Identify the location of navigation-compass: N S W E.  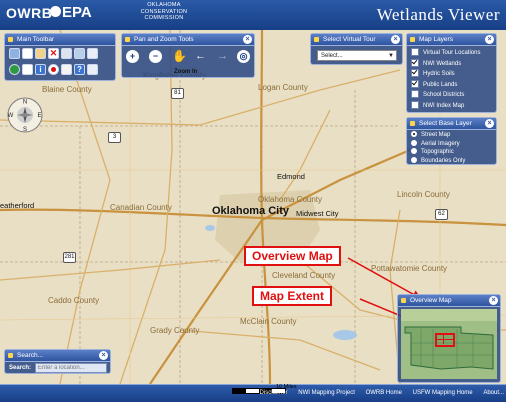
(25, 115).